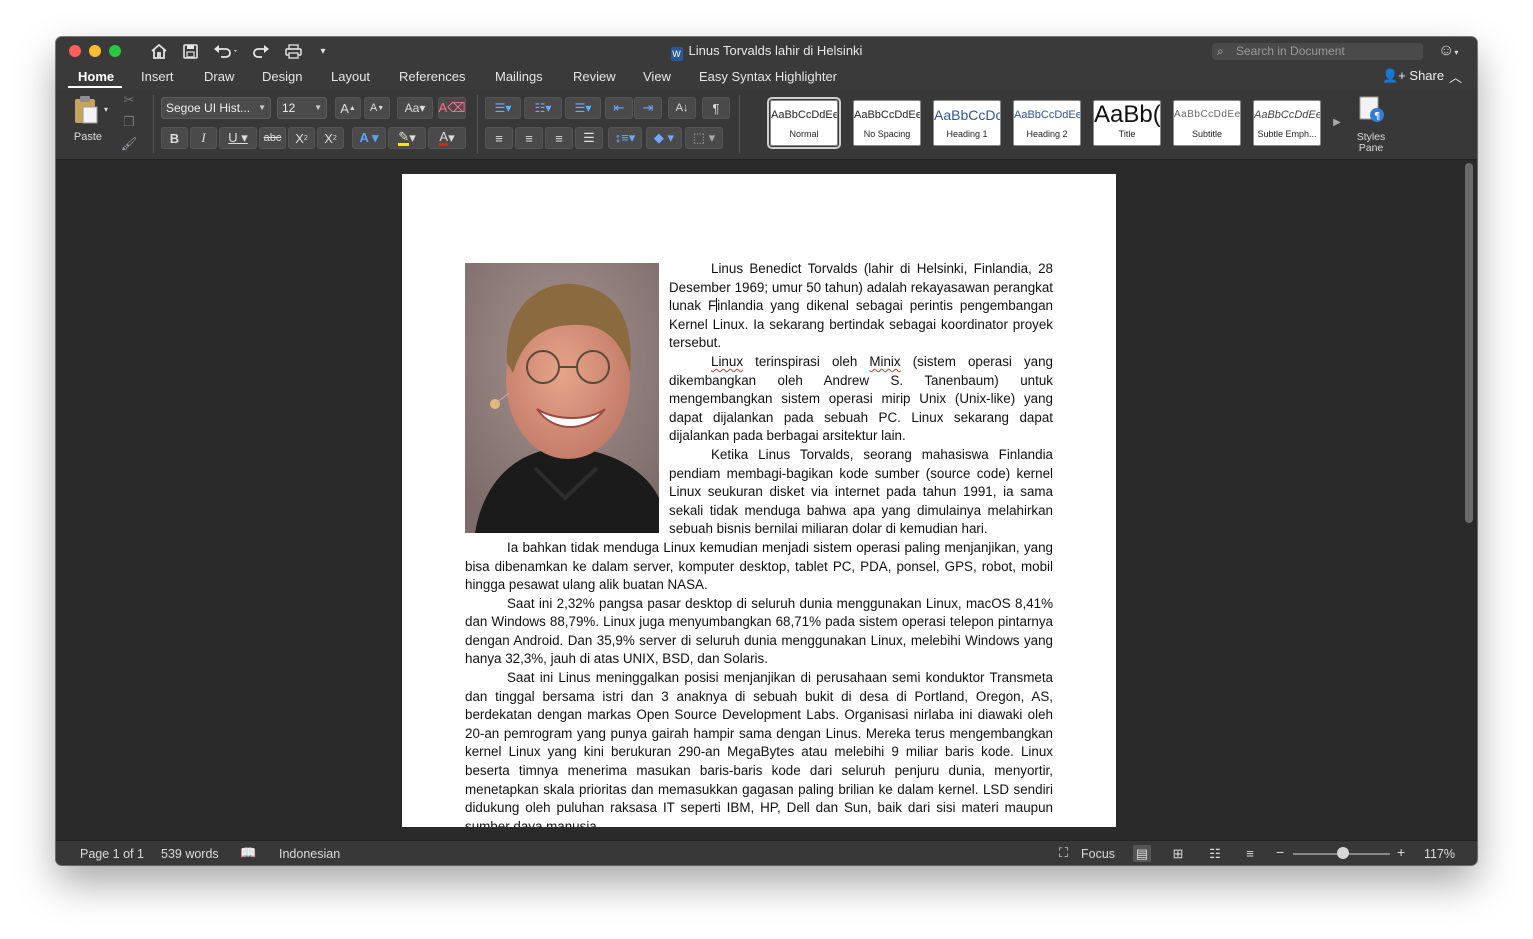  I want to click on add-person-icon: 👤+, so click(1394, 75).